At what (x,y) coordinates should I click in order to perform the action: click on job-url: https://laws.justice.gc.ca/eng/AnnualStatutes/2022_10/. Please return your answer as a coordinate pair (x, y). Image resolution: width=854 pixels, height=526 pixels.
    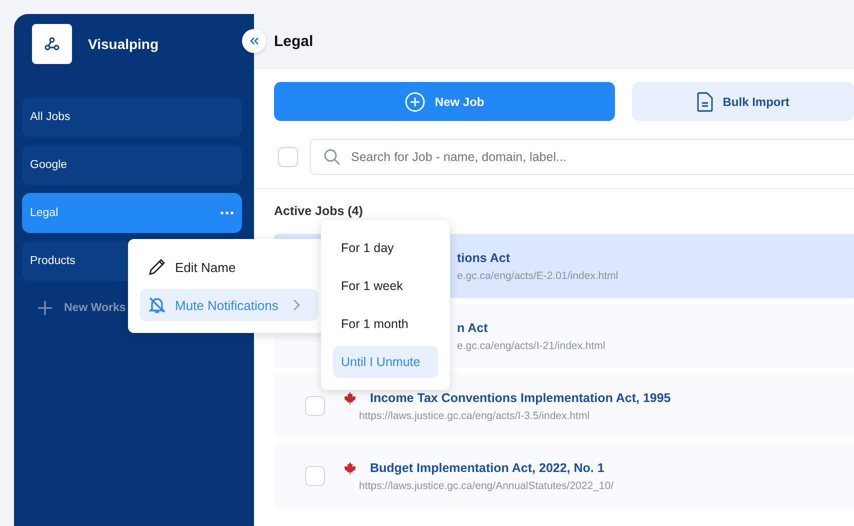
    Looking at the image, I should click on (486, 486).